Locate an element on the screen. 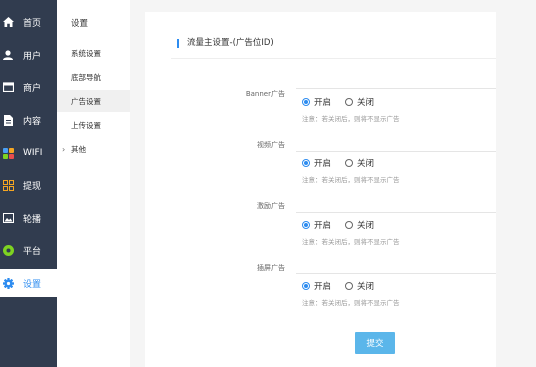  field-label-rewarded-ad: 激励广告 is located at coordinates (271, 206).